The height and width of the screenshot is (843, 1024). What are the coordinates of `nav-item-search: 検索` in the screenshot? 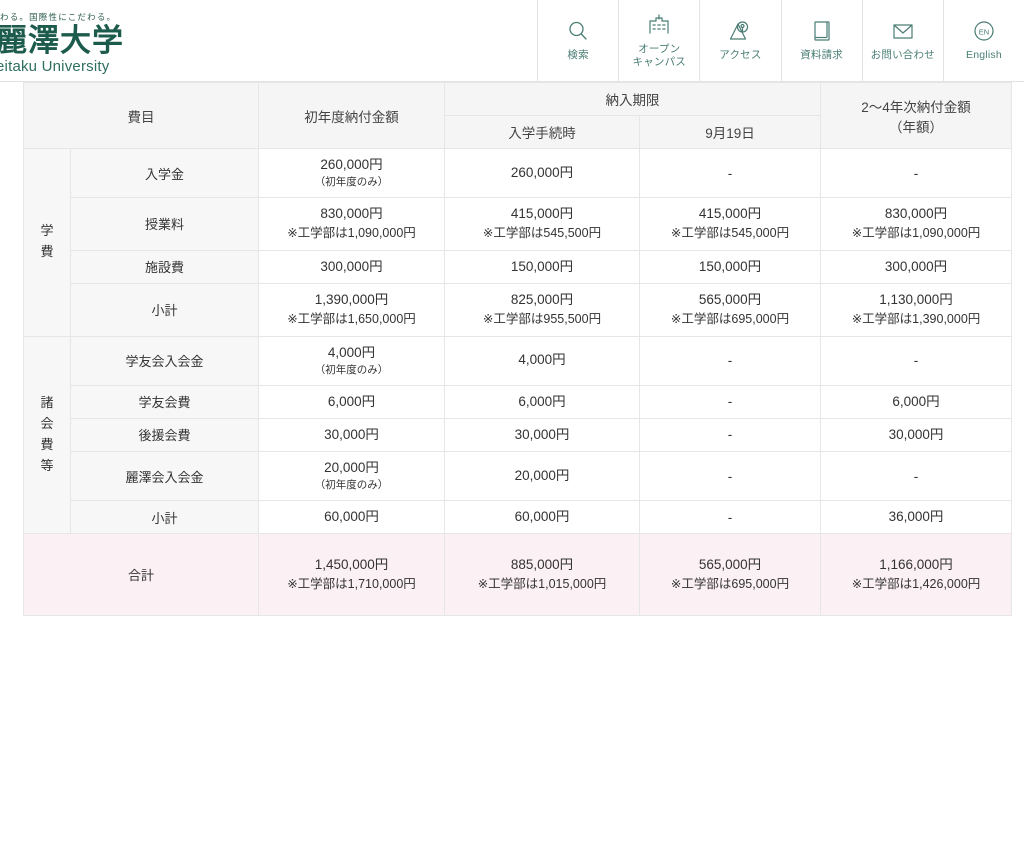 It's located at (579, 40).